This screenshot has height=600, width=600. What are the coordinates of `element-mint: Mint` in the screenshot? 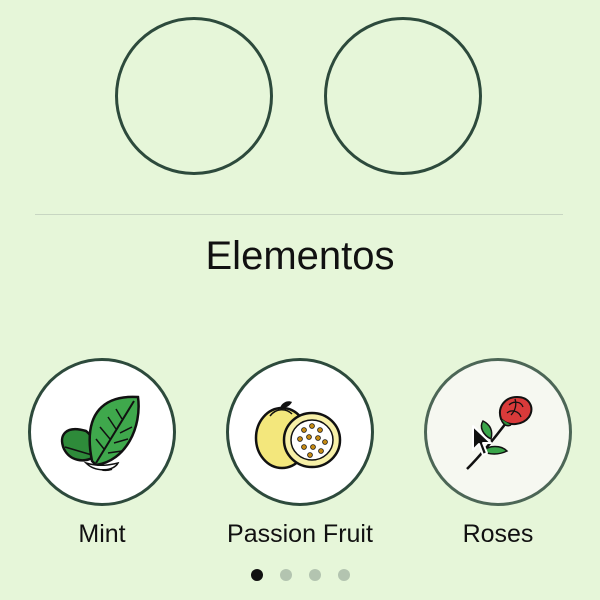 It's located at (102, 453).